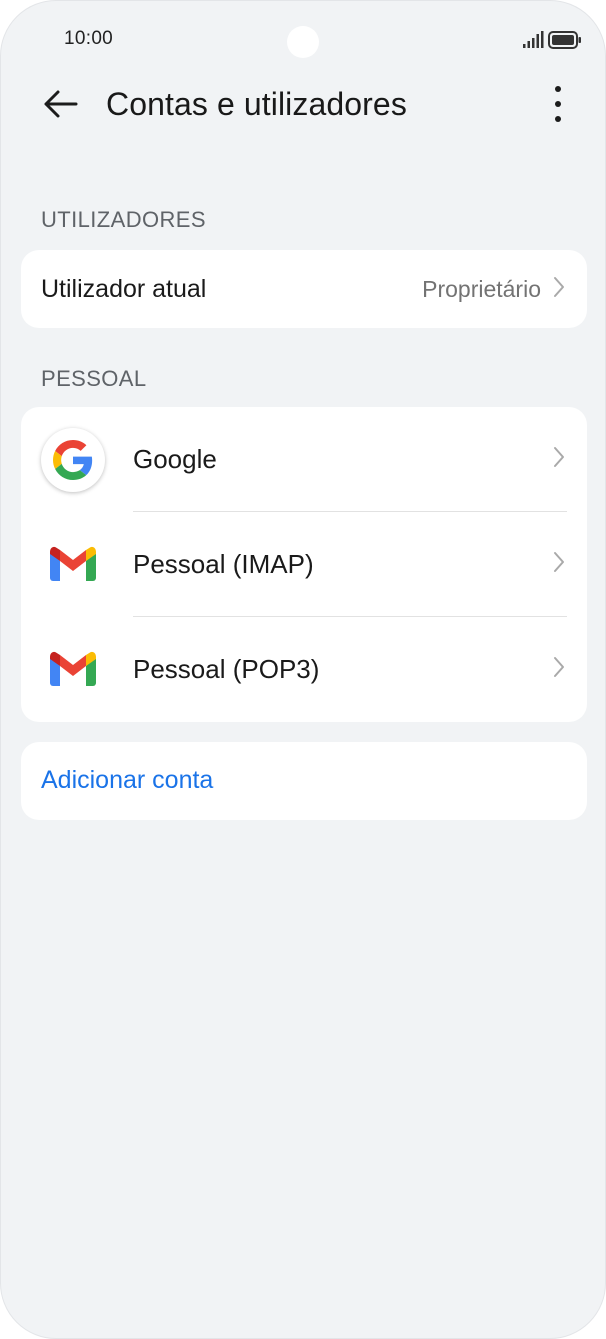 This screenshot has width=606, height=1339. I want to click on add-account-button: Adicionar conta, so click(304, 781).